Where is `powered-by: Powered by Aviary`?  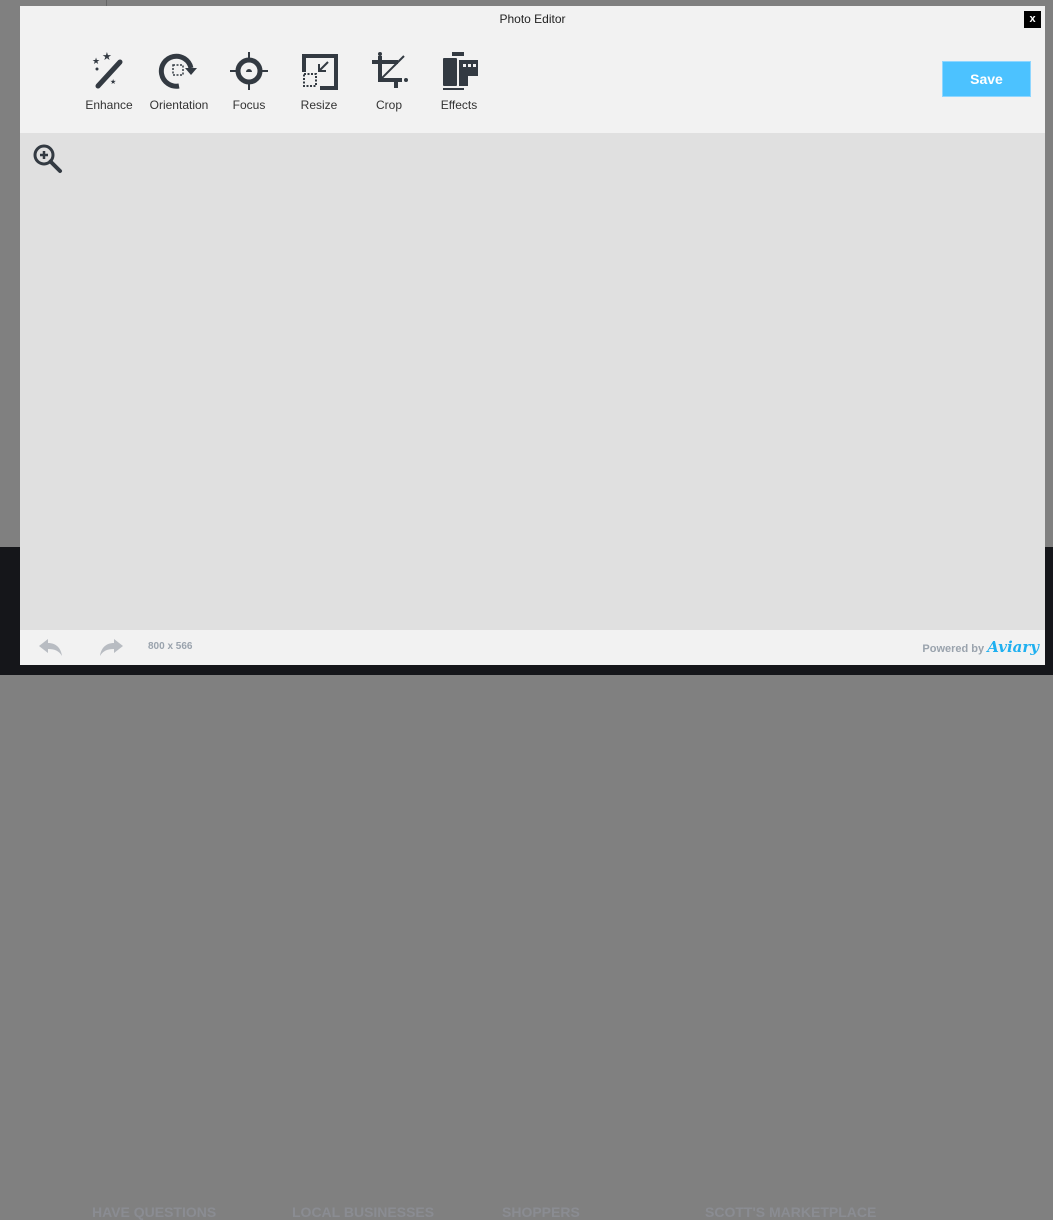
powered-by: Powered by Aviary is located at coordinates (980, 647).